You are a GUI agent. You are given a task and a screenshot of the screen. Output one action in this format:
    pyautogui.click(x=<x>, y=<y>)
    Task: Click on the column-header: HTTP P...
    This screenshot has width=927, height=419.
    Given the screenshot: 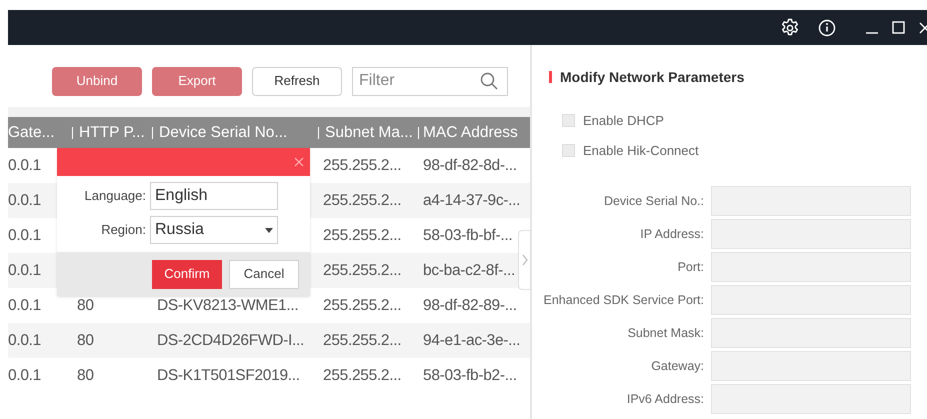 What is the action you would take?
    pyautogui.click(x=112, y=132)
    